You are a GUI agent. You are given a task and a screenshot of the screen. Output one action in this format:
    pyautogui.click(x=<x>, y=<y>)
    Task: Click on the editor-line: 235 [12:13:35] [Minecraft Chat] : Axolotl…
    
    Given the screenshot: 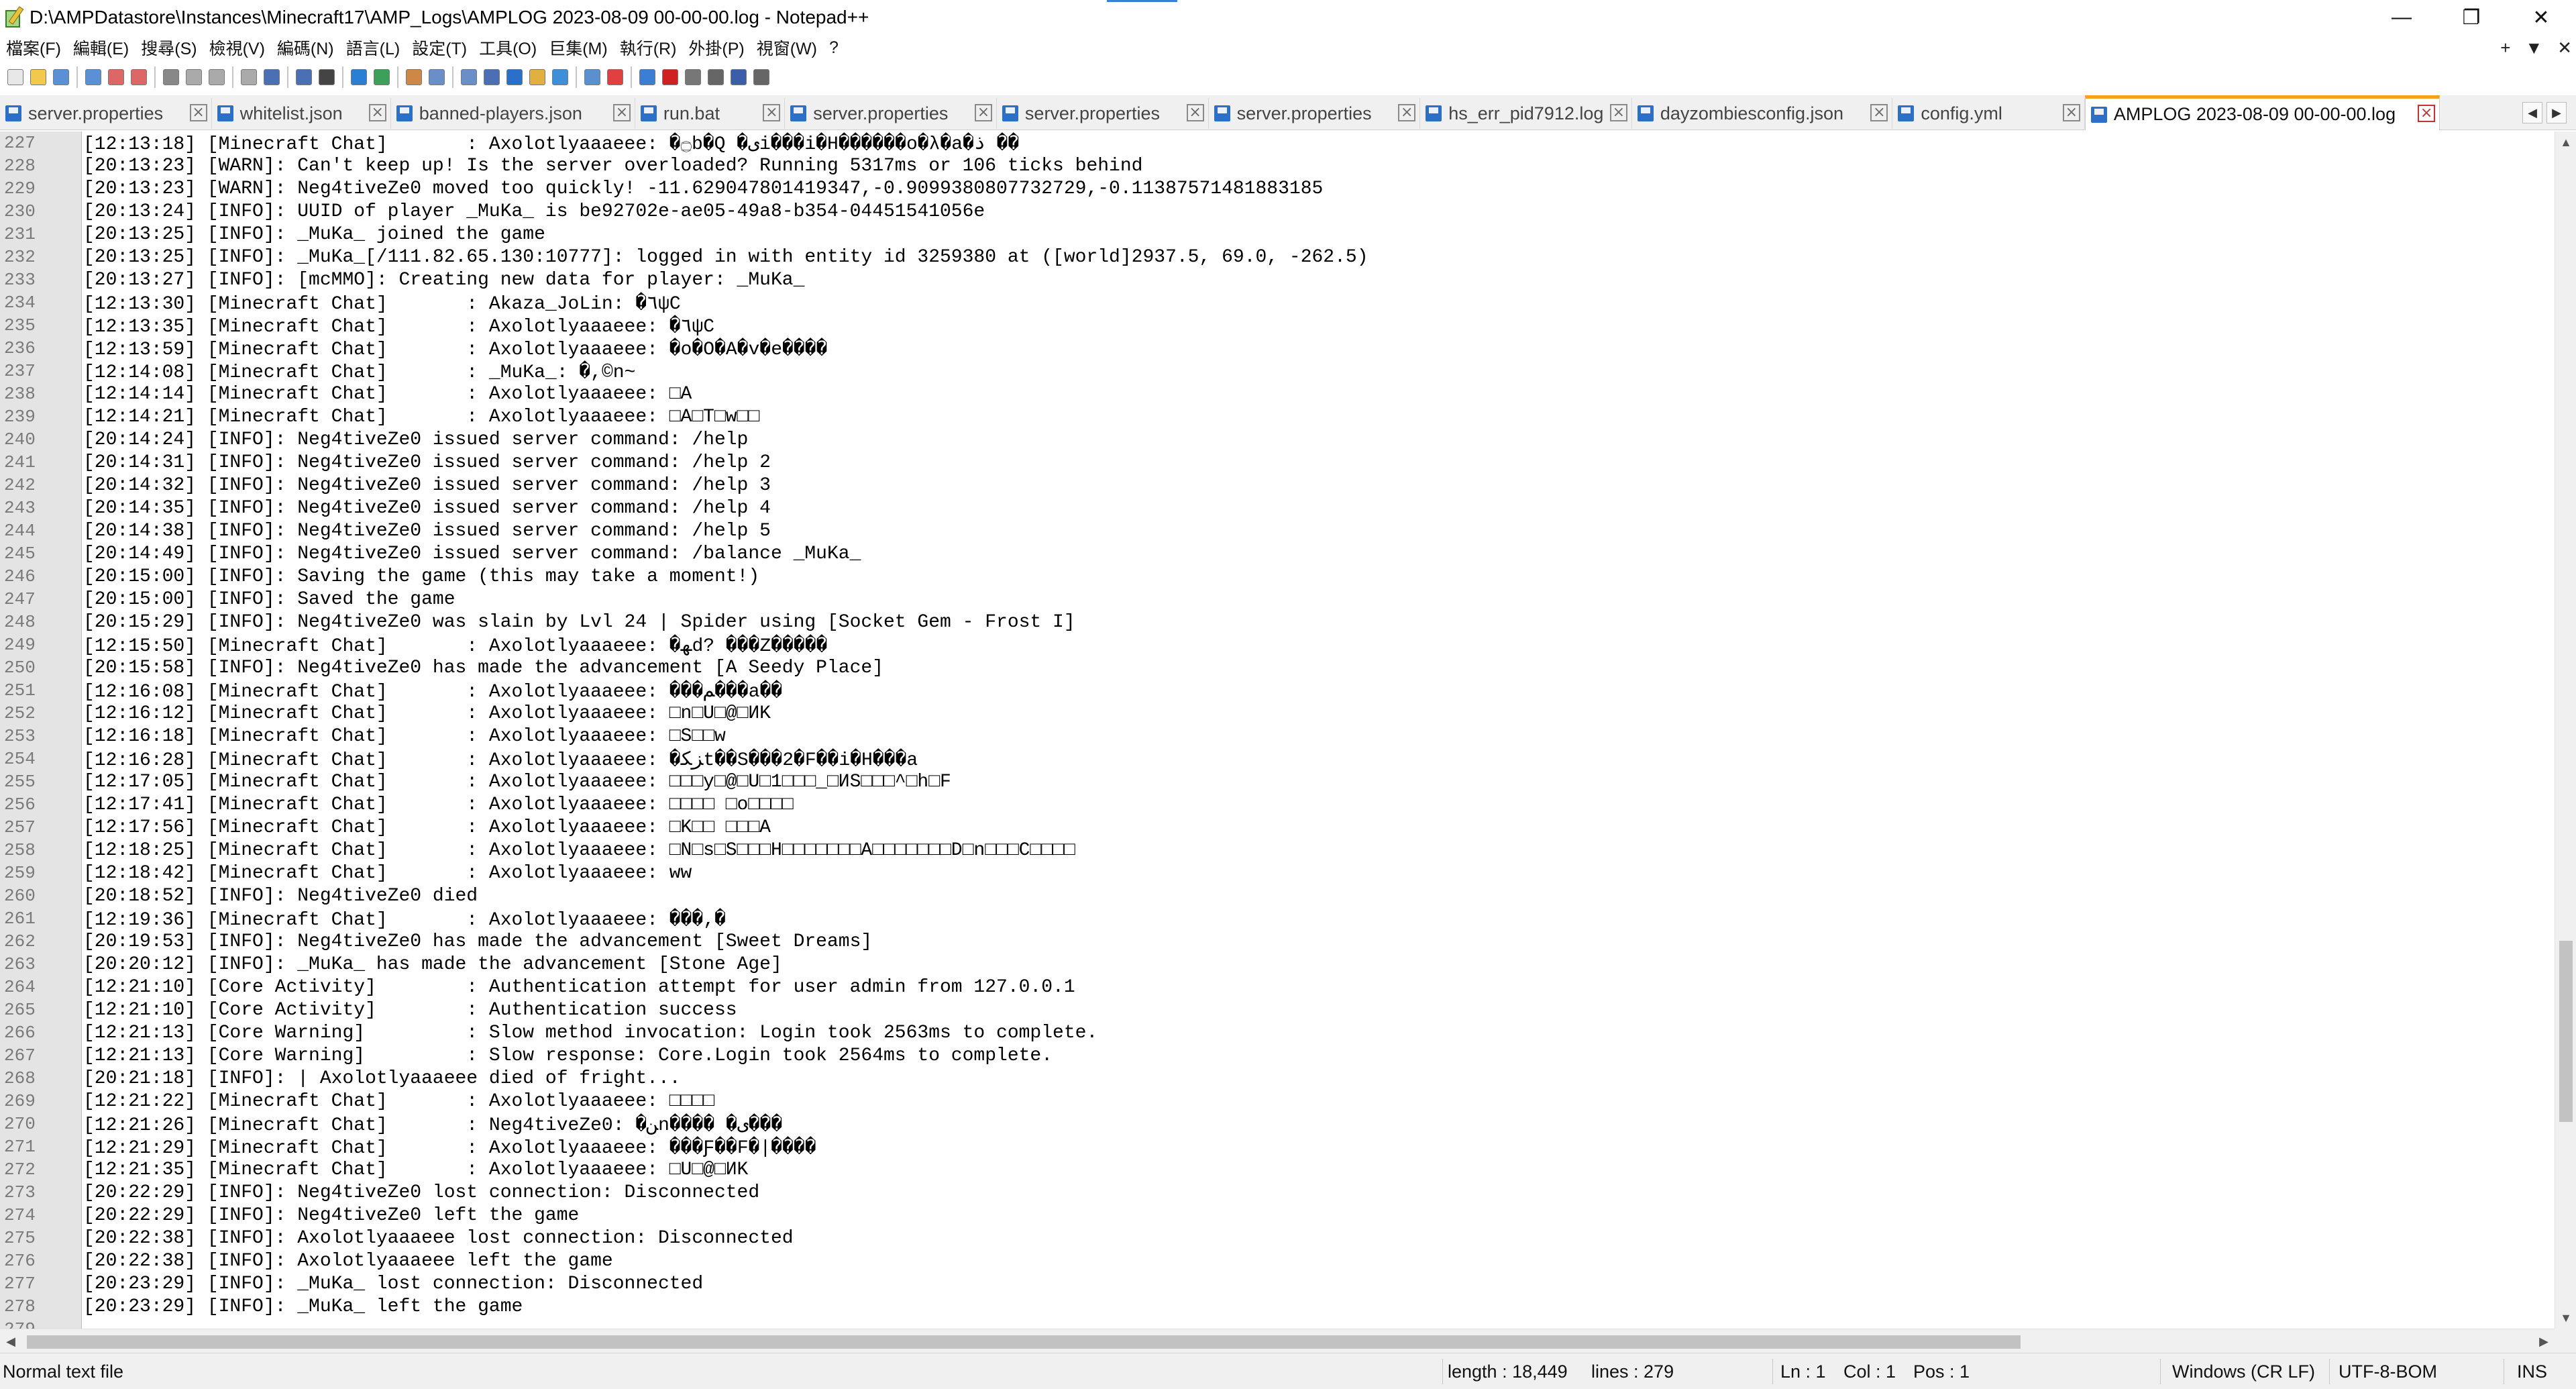 What is the action you would take?
    pyautogui.click(x=1277, y=326)
    